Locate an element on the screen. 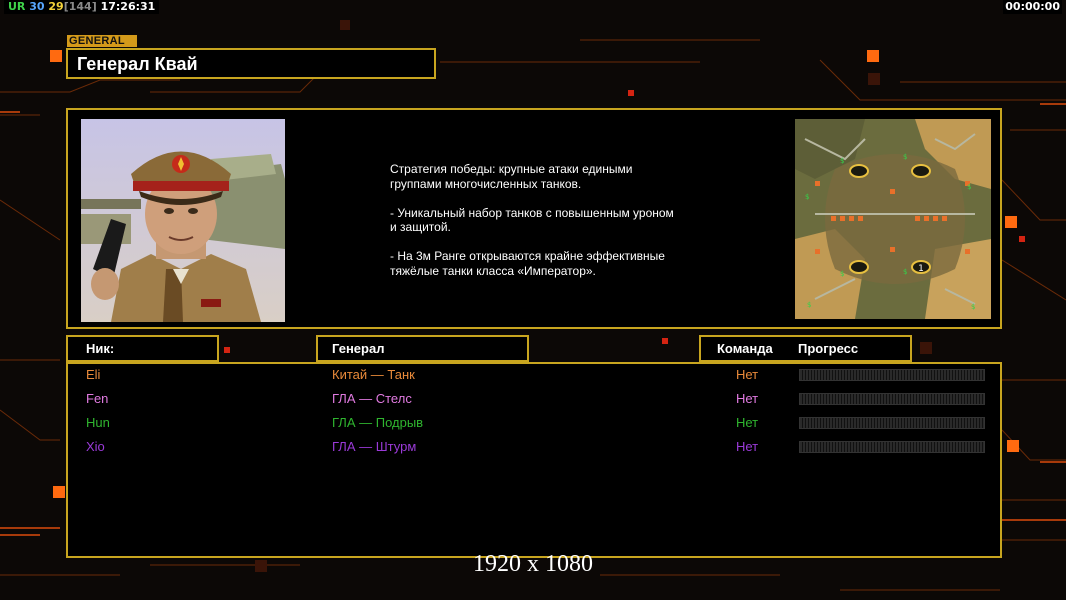 This screenshot has width=1066, height=600. player-row: Hun ГЛА — Подрыв Нет is located at coordinates (534, 423).